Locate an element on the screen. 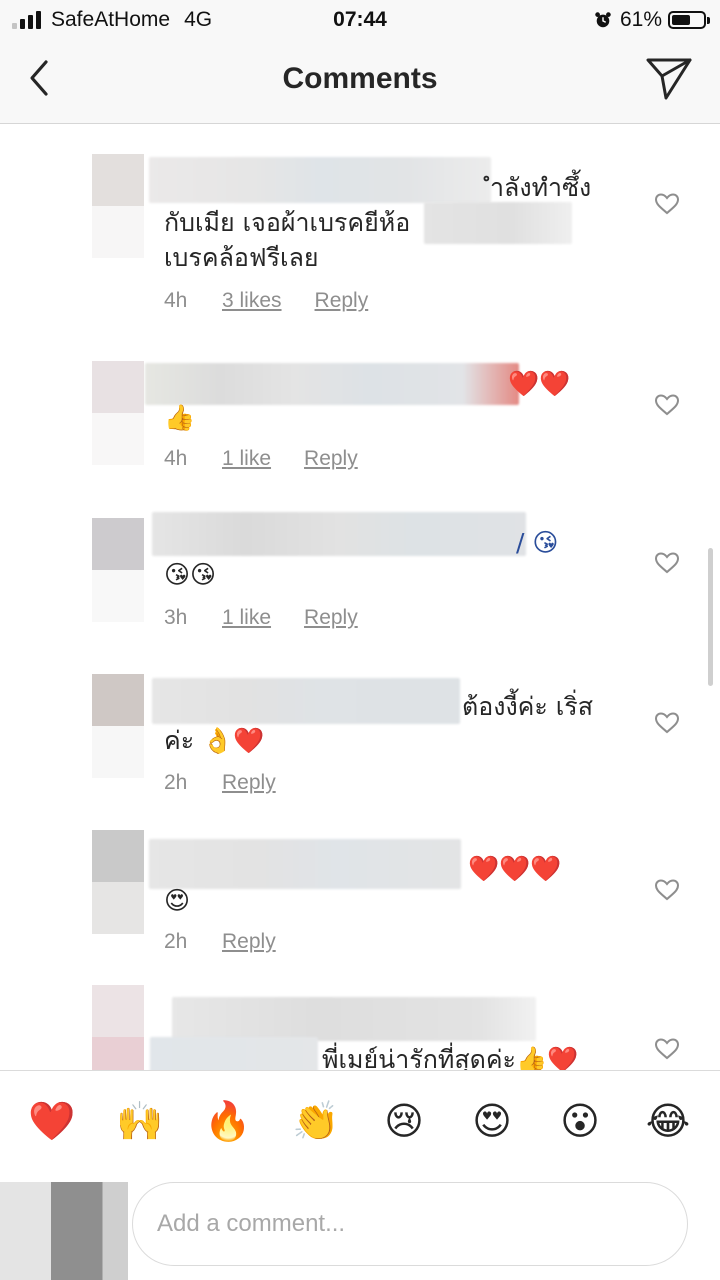  emoji-crying-button: 😢 is located at coordinates (404, 1121).